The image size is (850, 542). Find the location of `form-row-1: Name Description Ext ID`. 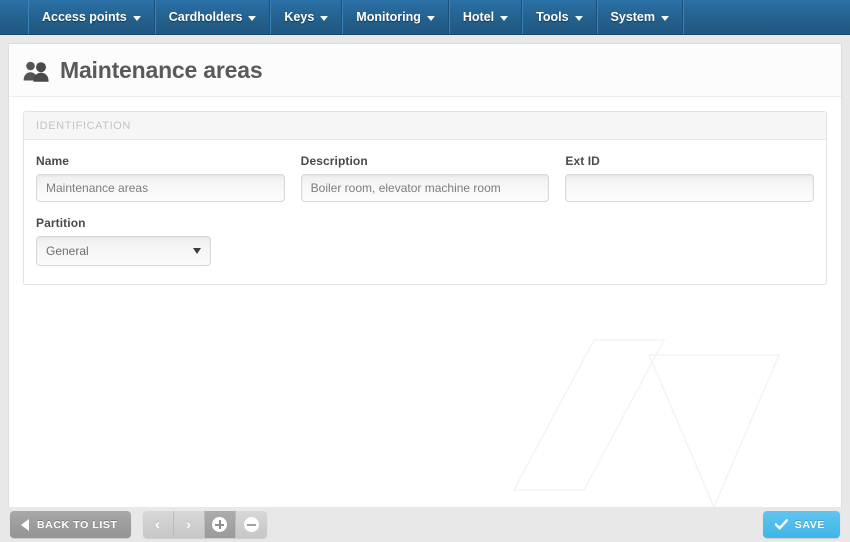

form-row-1: Name Description Ext ID is located at coordinates (425, 178).